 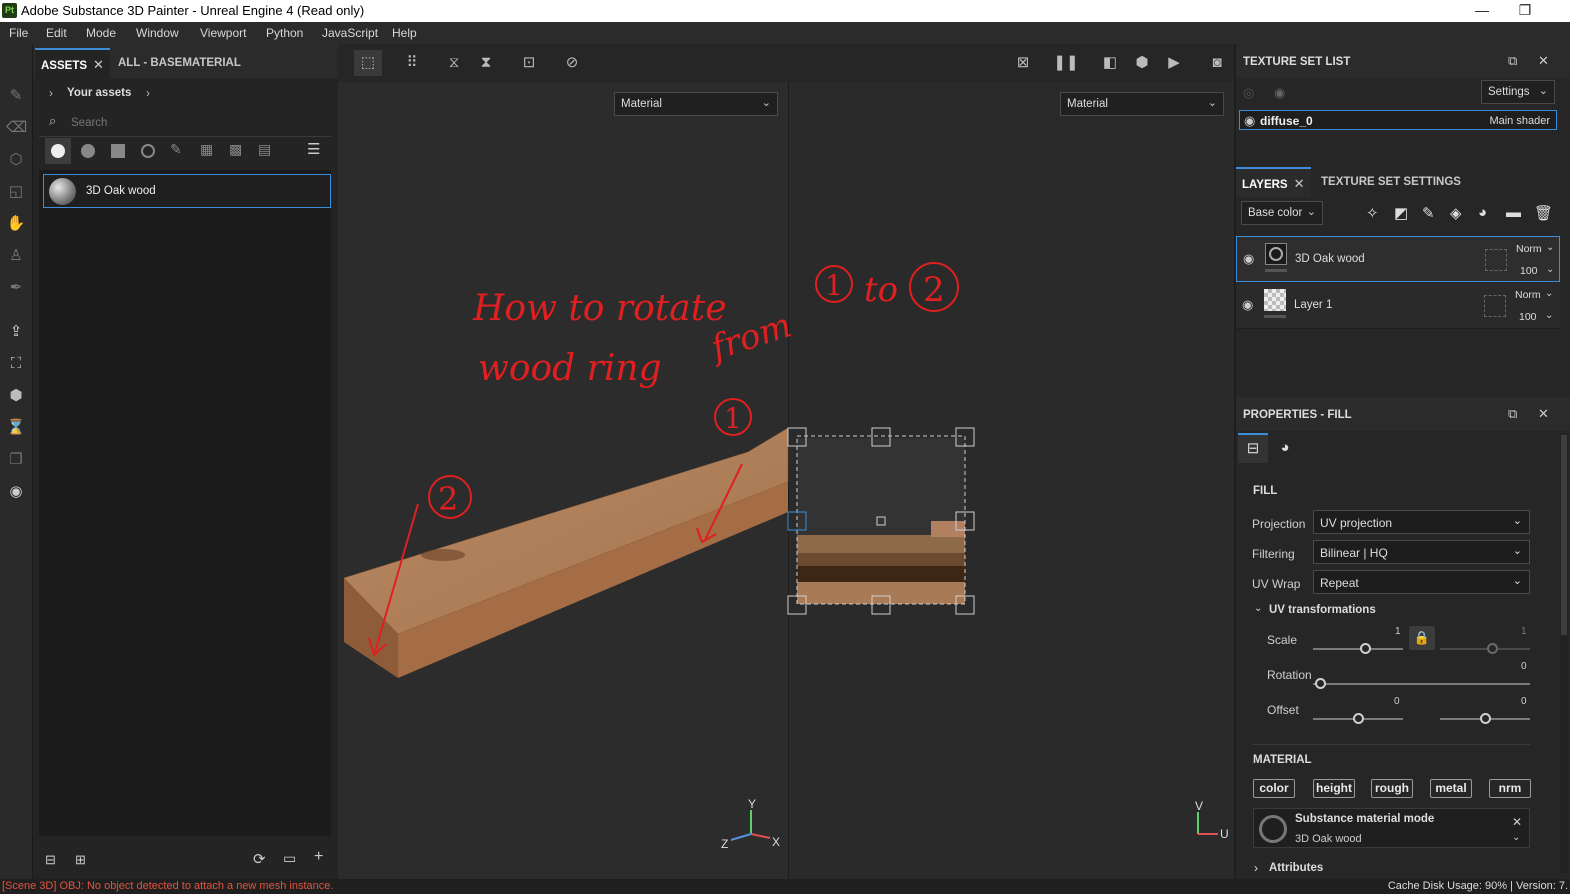 What do you see at coordinates (1528, 317) in the screenshot?
I see `opacity-value: 100` at bounding box center [1528, 317].